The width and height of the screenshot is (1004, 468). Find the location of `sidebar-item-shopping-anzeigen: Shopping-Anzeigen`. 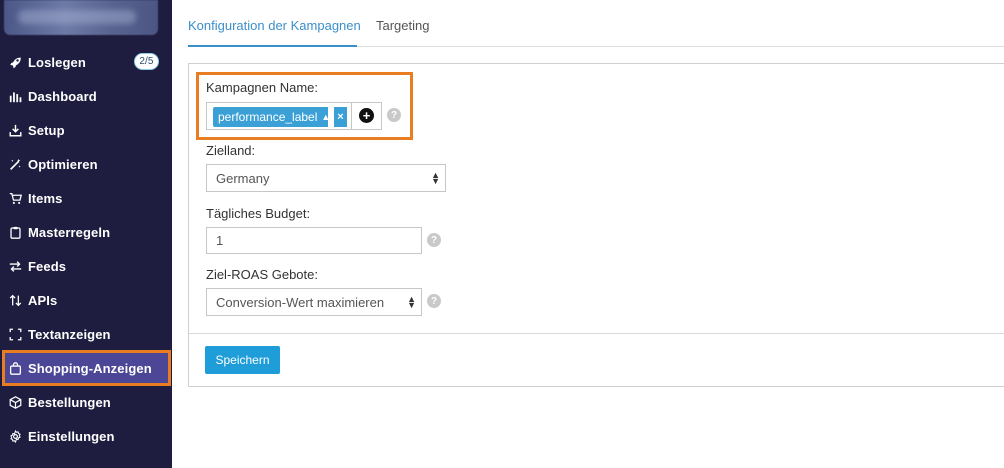

sidebar-item-shopping-anzeigen: Shopping-Anzeigen is located at coordinates (86, 368).